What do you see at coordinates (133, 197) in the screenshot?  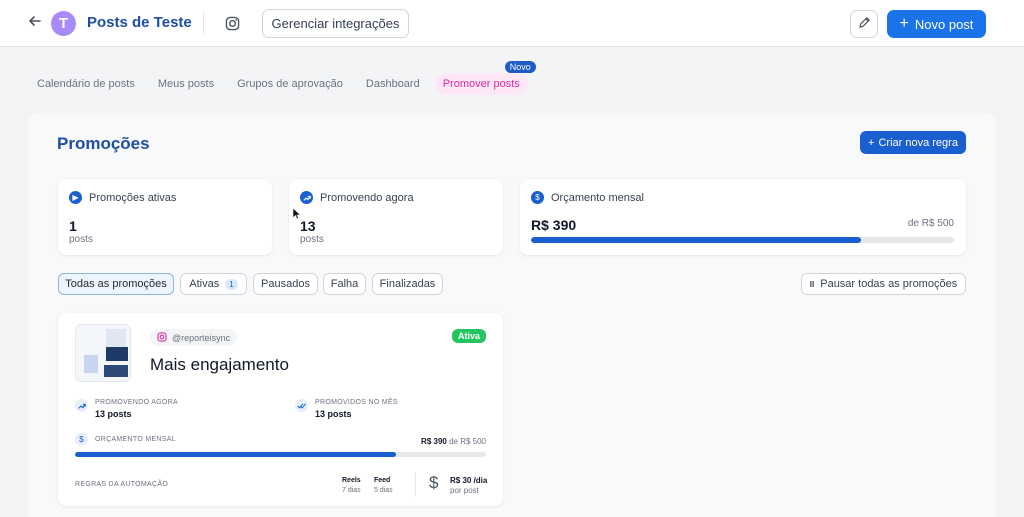 I see `stat-label: Promoções ativas` at bounding box center [133, 197].